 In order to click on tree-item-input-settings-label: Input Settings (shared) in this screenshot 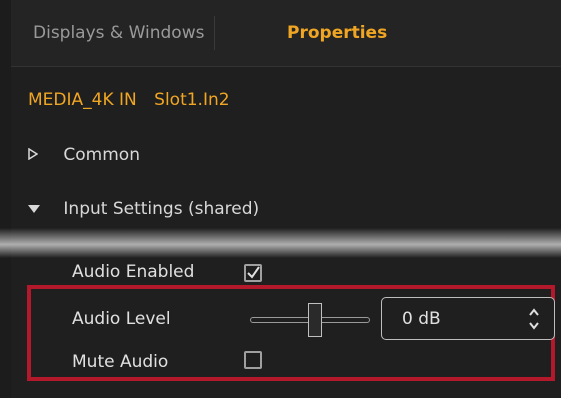, I will do `click(161, 209)`.